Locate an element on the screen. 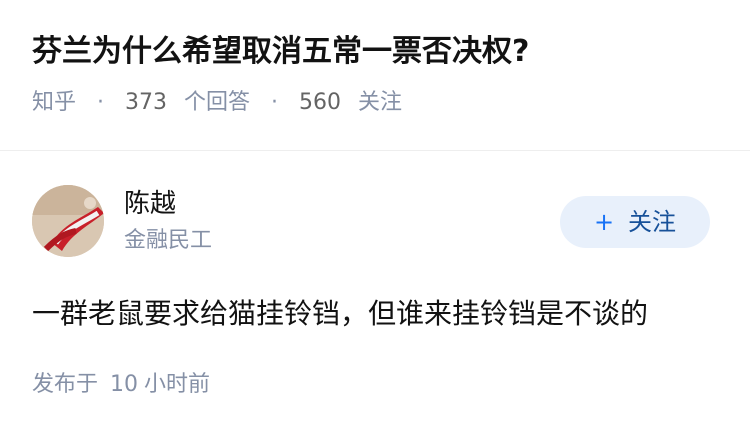  follow-button: + 关注 is located at coordinates (635, 222).